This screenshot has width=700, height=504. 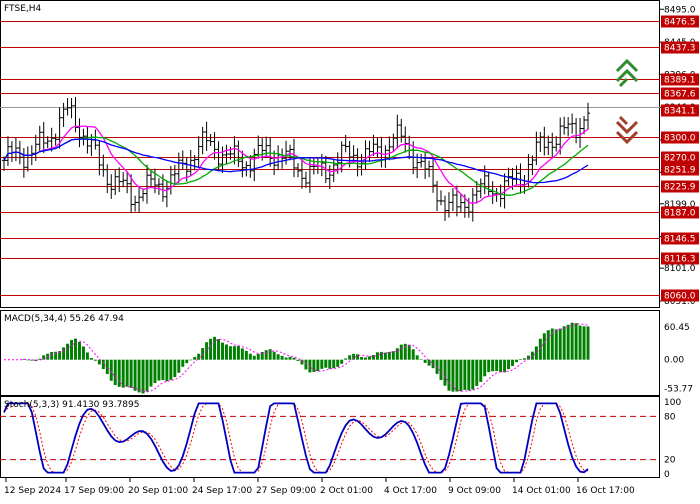 I want to click on level-label: 8389.1, so click(x=680, y=81).